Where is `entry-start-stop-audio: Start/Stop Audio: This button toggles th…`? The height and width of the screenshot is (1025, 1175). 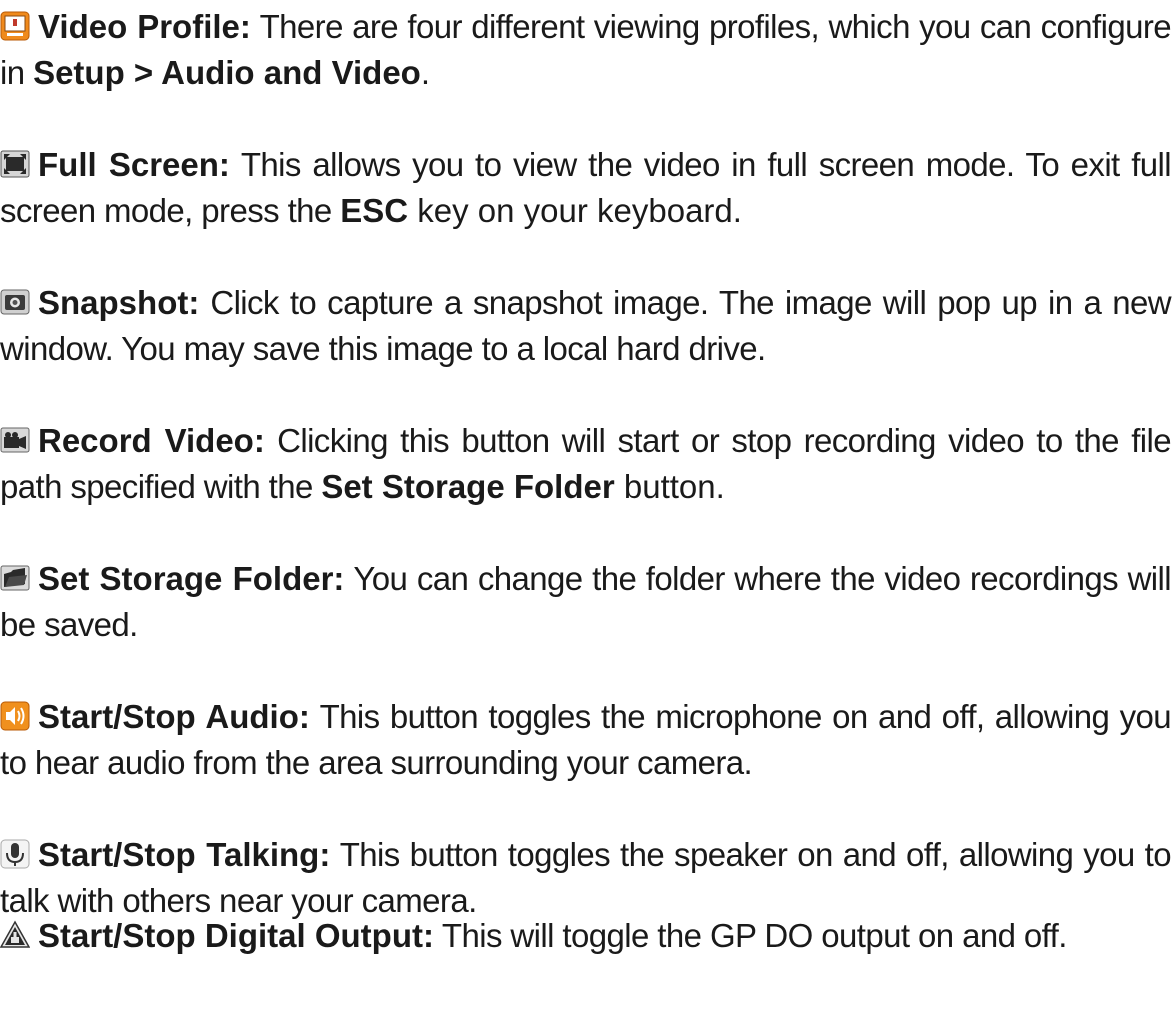 entry-start-stop-audio: Start/Stop Audio: This button toggles th… is located at coordinates (586, 739).